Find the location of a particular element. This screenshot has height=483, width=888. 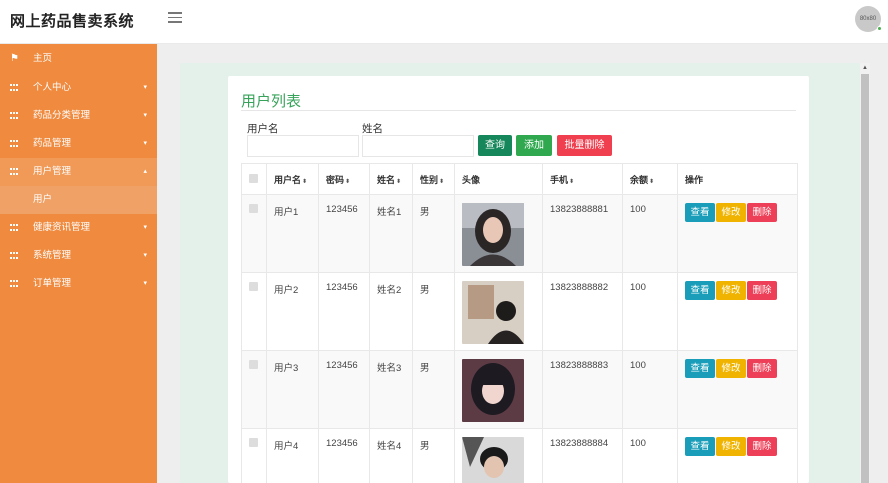

page-title: 用户列表 is located at coordinates (271, 101).